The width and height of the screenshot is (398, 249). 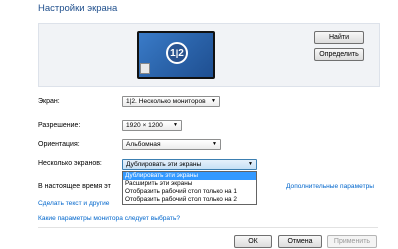 What do you see at coordinates (189, 200) in the screenshot?
I see `dropdown-option-only-2: Отобразить рабочий стол только на 2` at bounding box center [189, 200].